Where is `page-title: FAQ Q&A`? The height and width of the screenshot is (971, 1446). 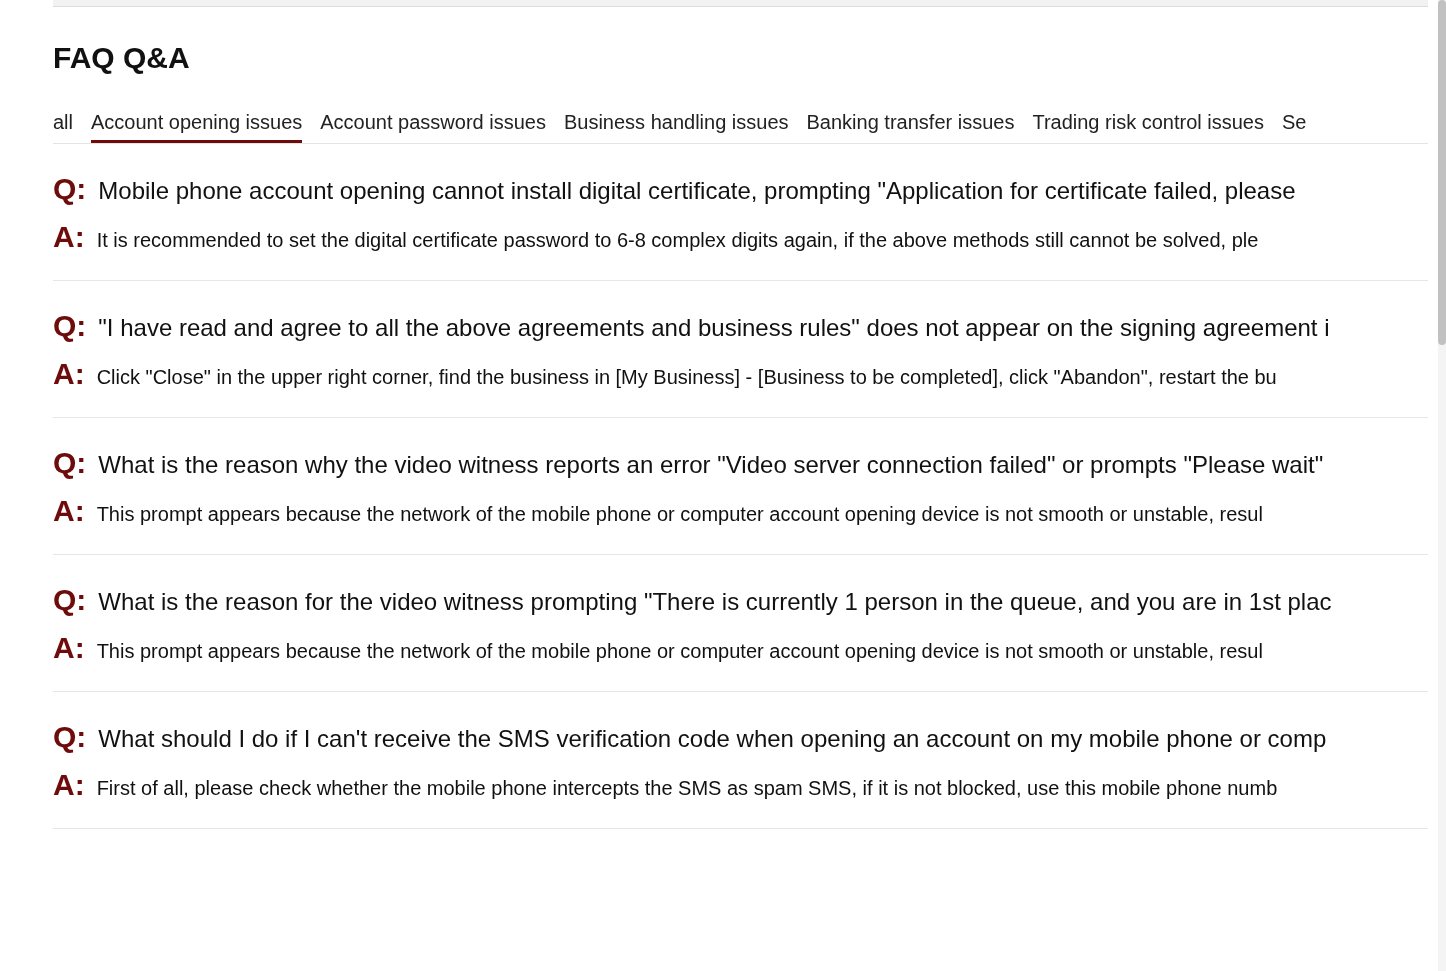 page-title: FAQ Q&A is located at coordinates (122, 58).